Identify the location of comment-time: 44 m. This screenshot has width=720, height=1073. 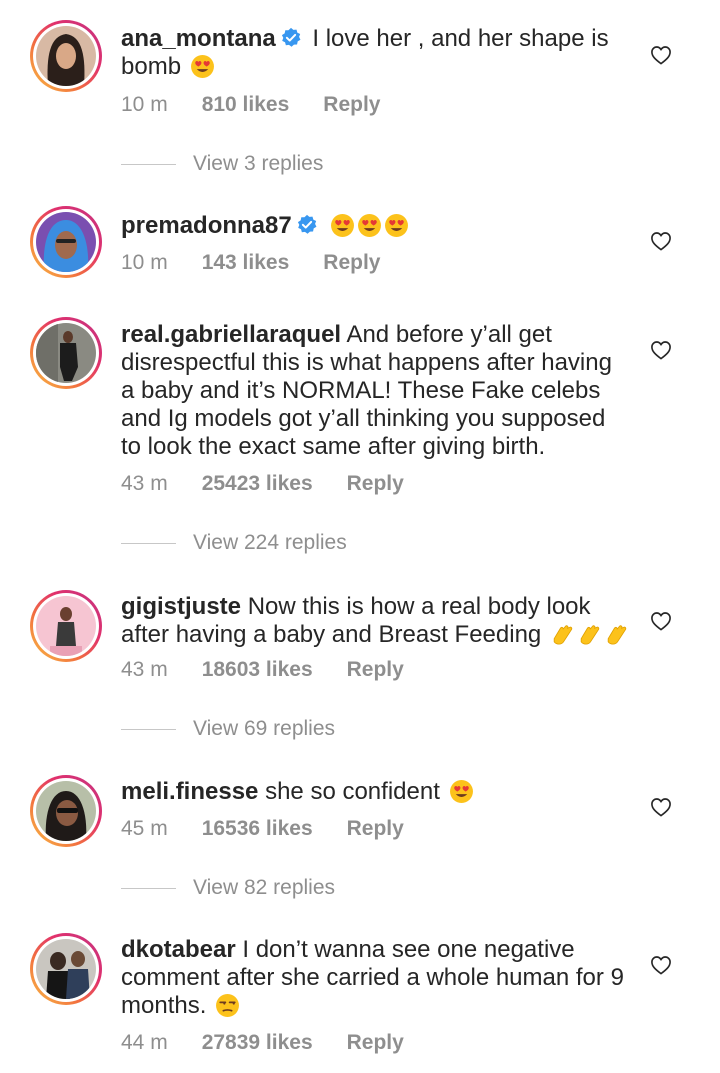
(144, 1042).